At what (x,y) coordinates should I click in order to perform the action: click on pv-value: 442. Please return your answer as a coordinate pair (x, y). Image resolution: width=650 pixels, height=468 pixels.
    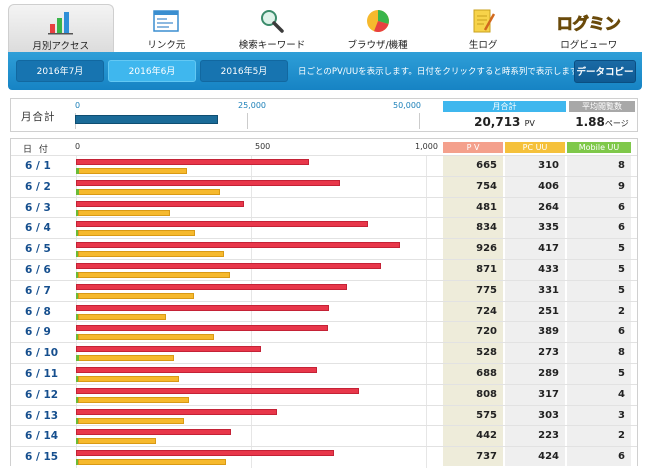
    Looking at the image, I should click on (486, 436).